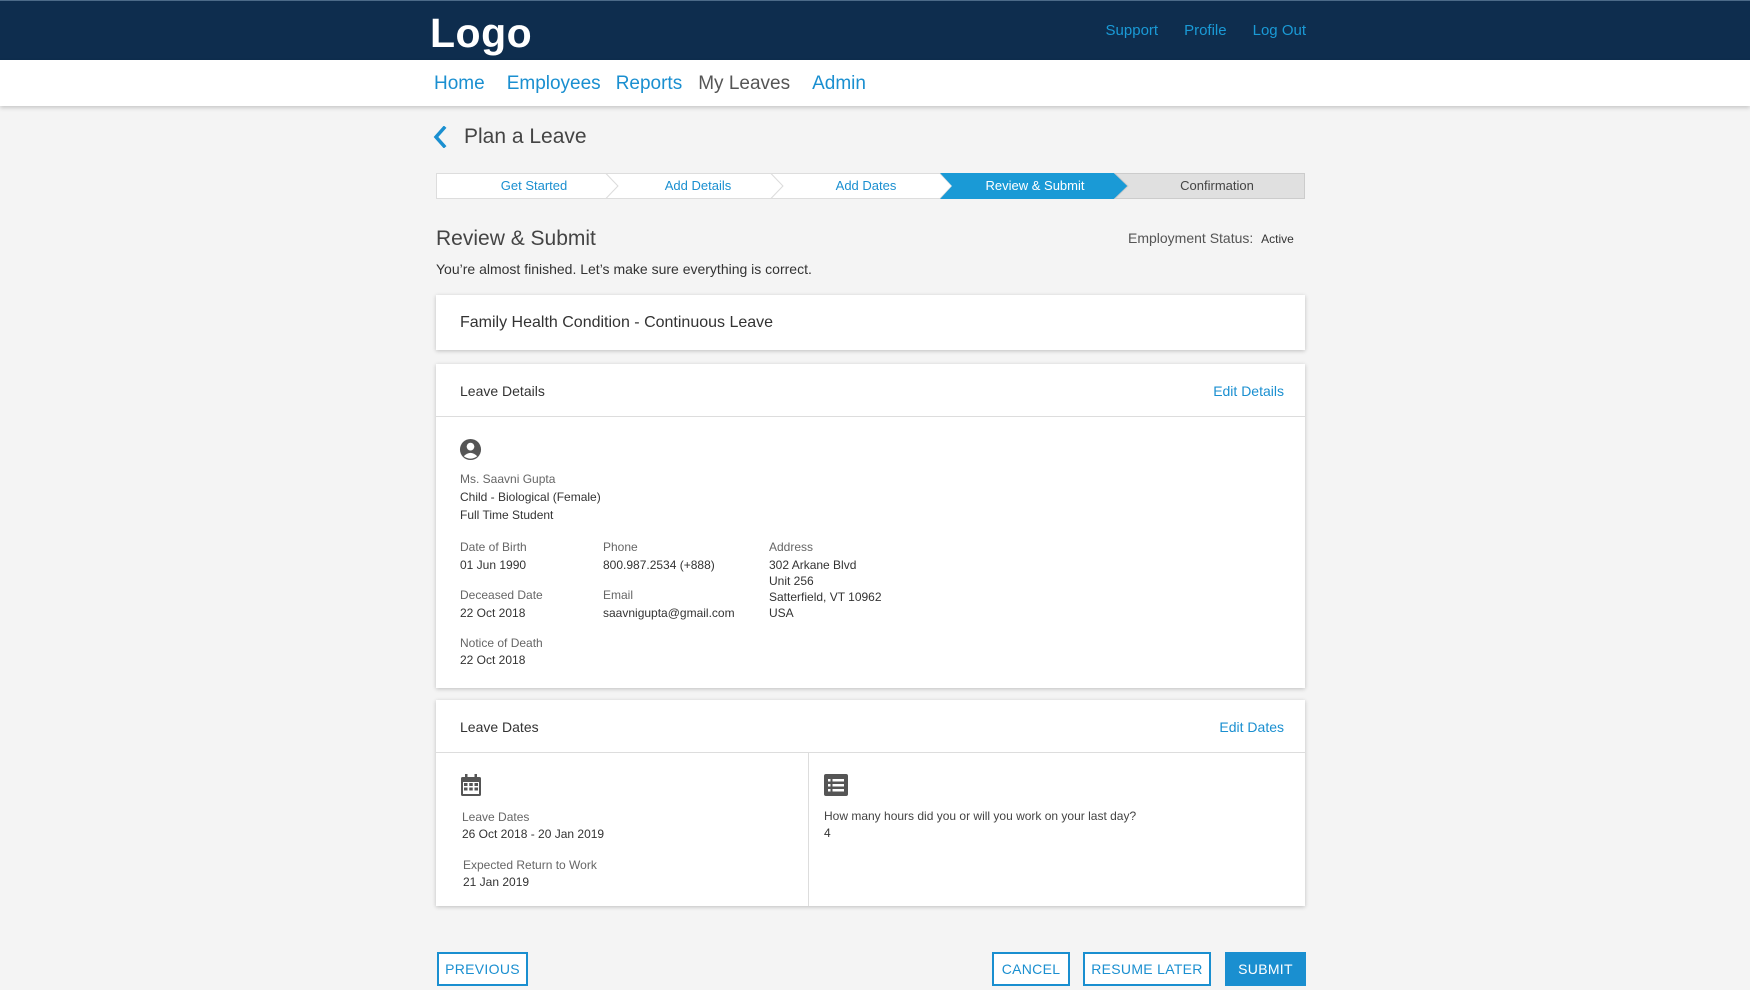 This screenshot has height=990, width=1750. I want to click on nav-item-home: Home, so click(459, 84).